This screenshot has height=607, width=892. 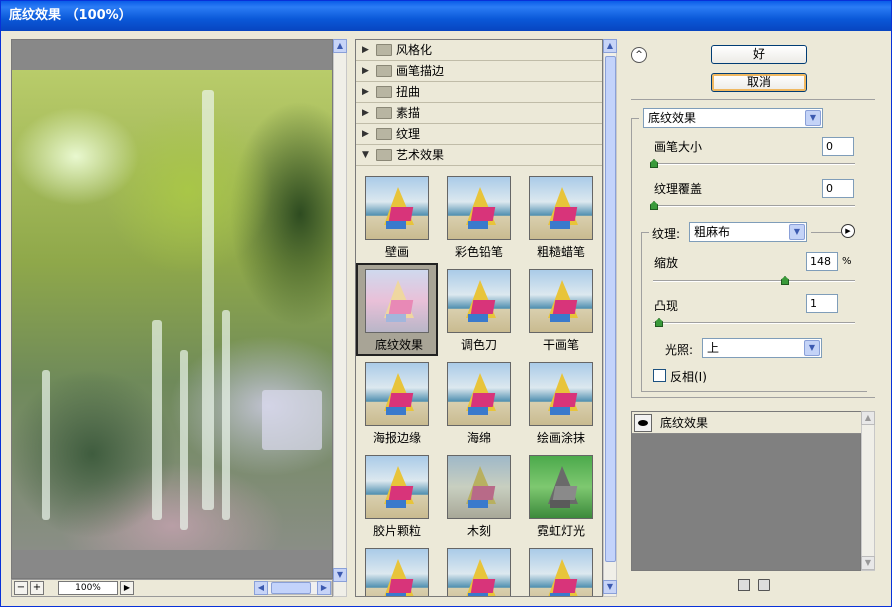 I want to click on texture-menu-icon: ▶, so click(x=848, y=231).